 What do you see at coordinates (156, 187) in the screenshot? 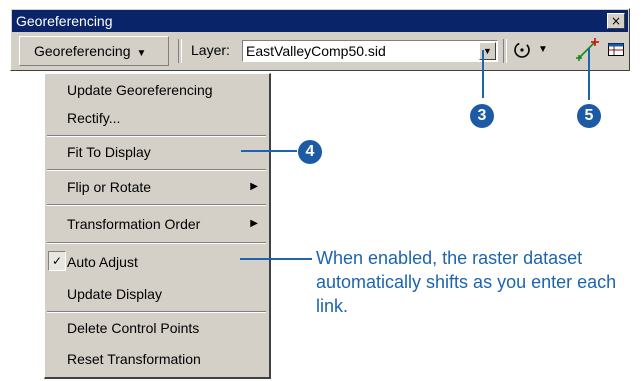
I see `menu-item-flip-or-rotate: Flip or Rotate ▶` at bounding box center [156, 187].